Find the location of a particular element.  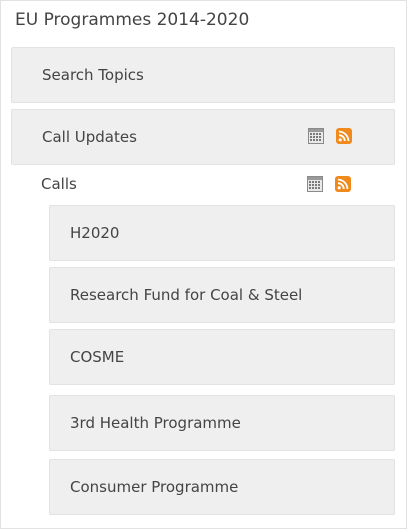

calls-row: Calls is located at coordinates (203, 184).